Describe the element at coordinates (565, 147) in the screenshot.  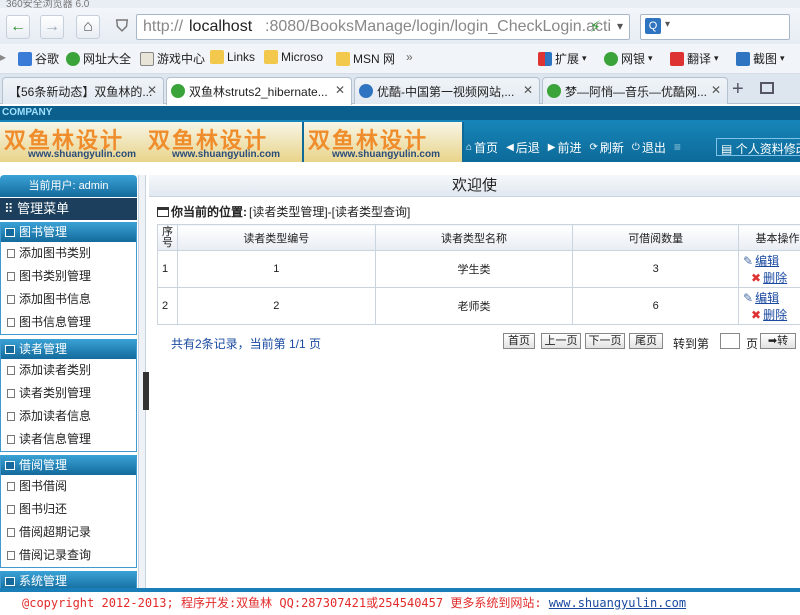
I see `nav-forward-button: ▶ 前进` at that location.